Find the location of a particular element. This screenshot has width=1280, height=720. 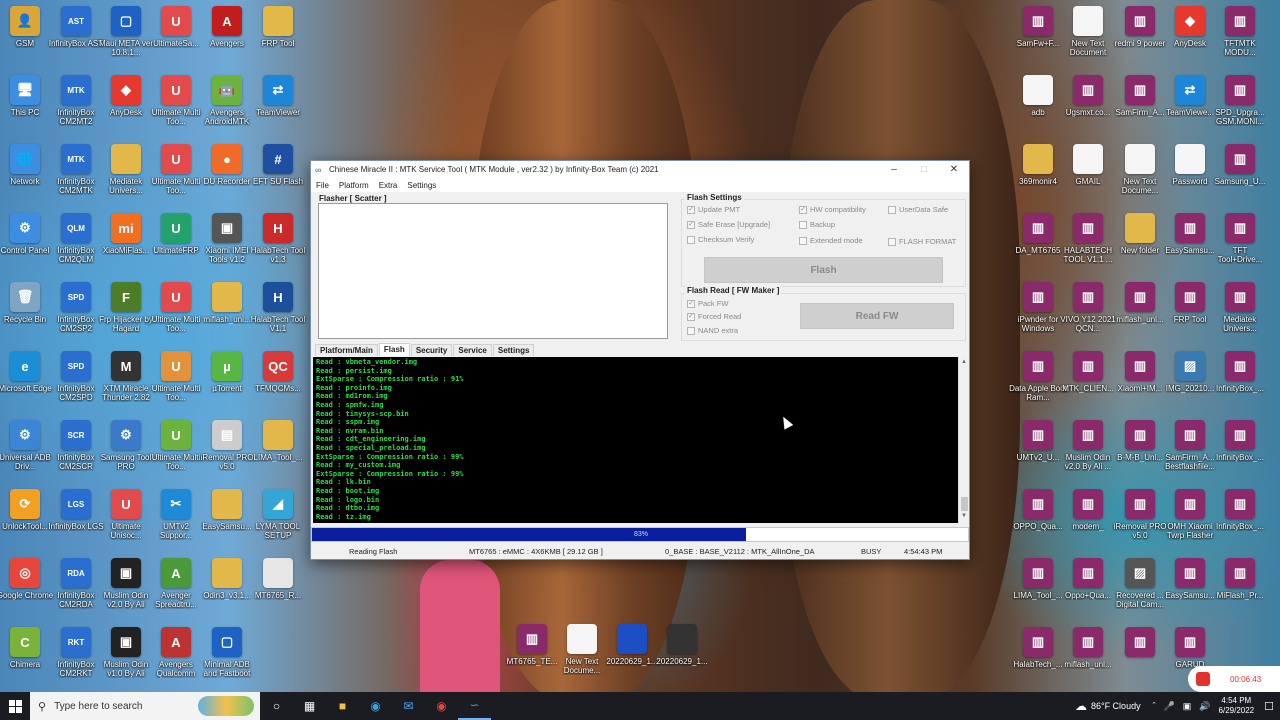

scroll-down-arrow-icon: ▼ is located at coordinates (964, 516).